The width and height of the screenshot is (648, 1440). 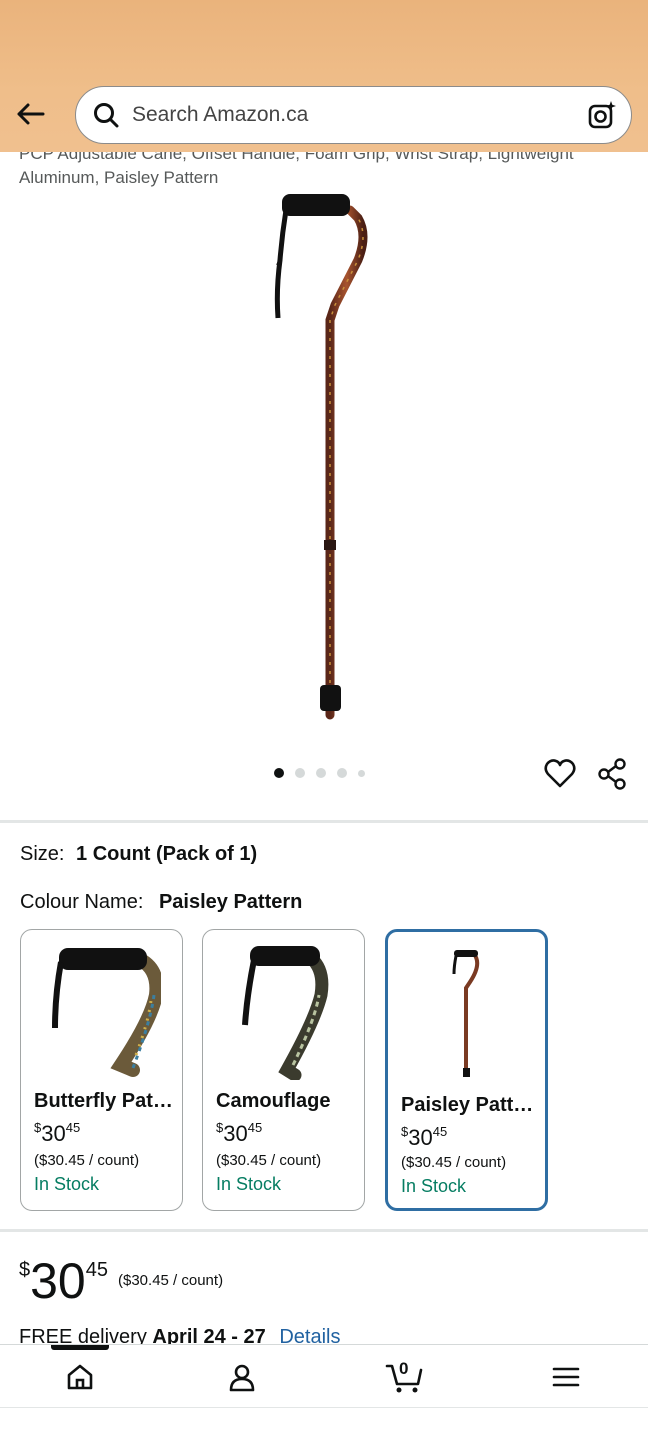 I want to click on product-image, so click(x=325, y=455).